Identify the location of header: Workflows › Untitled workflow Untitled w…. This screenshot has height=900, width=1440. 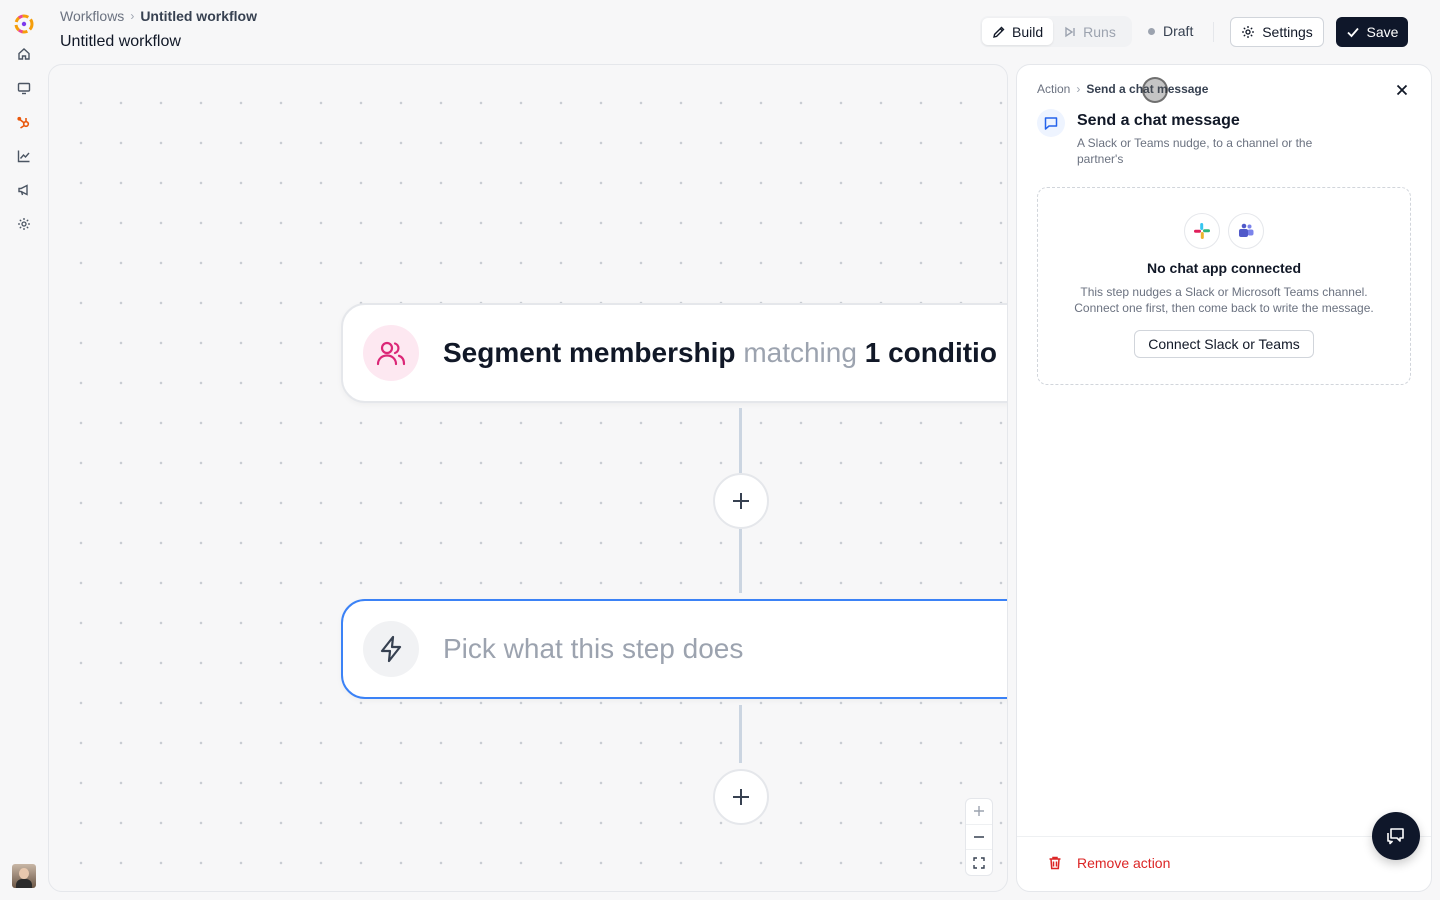
(750, 30).